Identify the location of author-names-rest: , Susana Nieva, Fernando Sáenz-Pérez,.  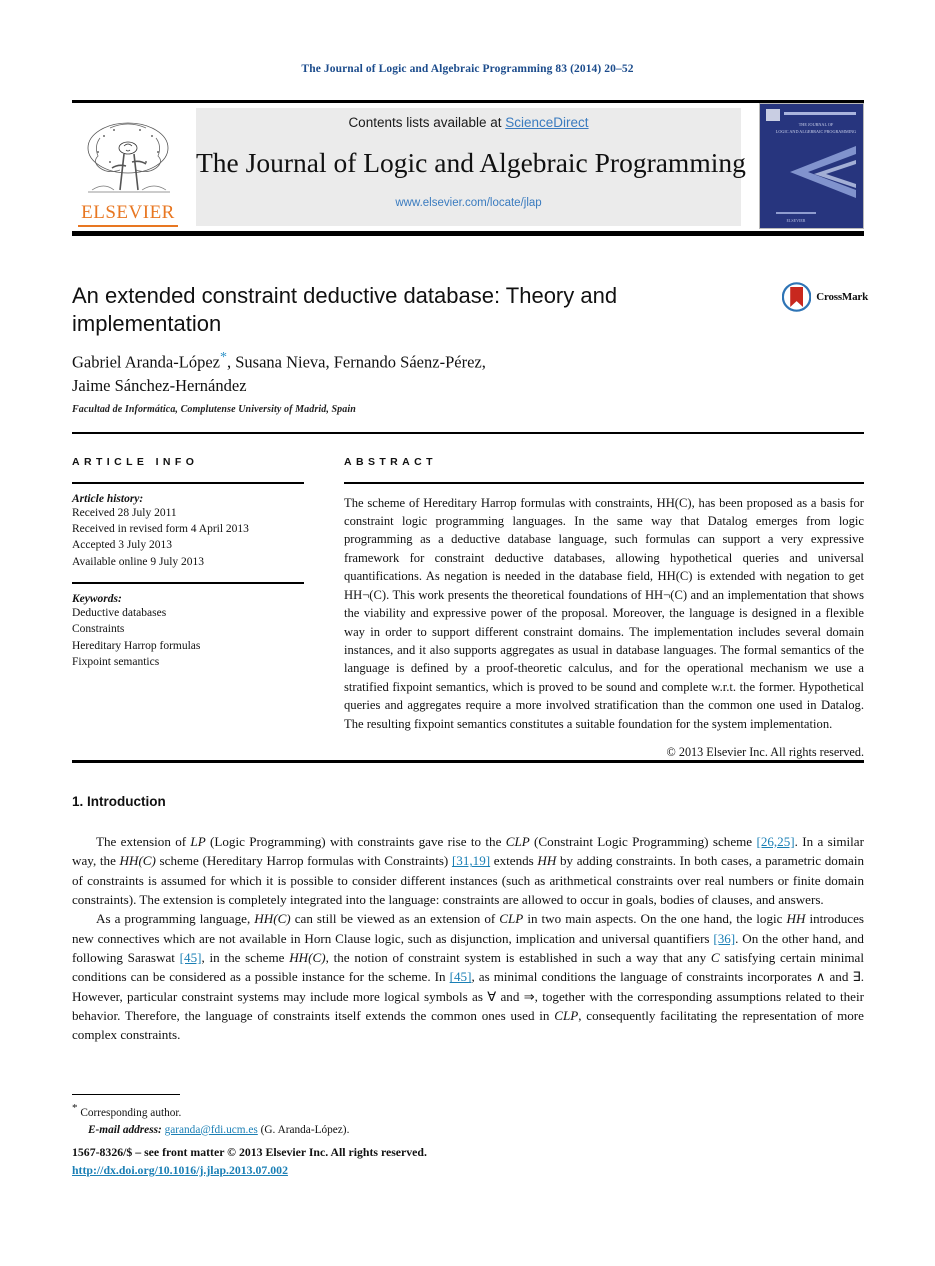
(356, 362).